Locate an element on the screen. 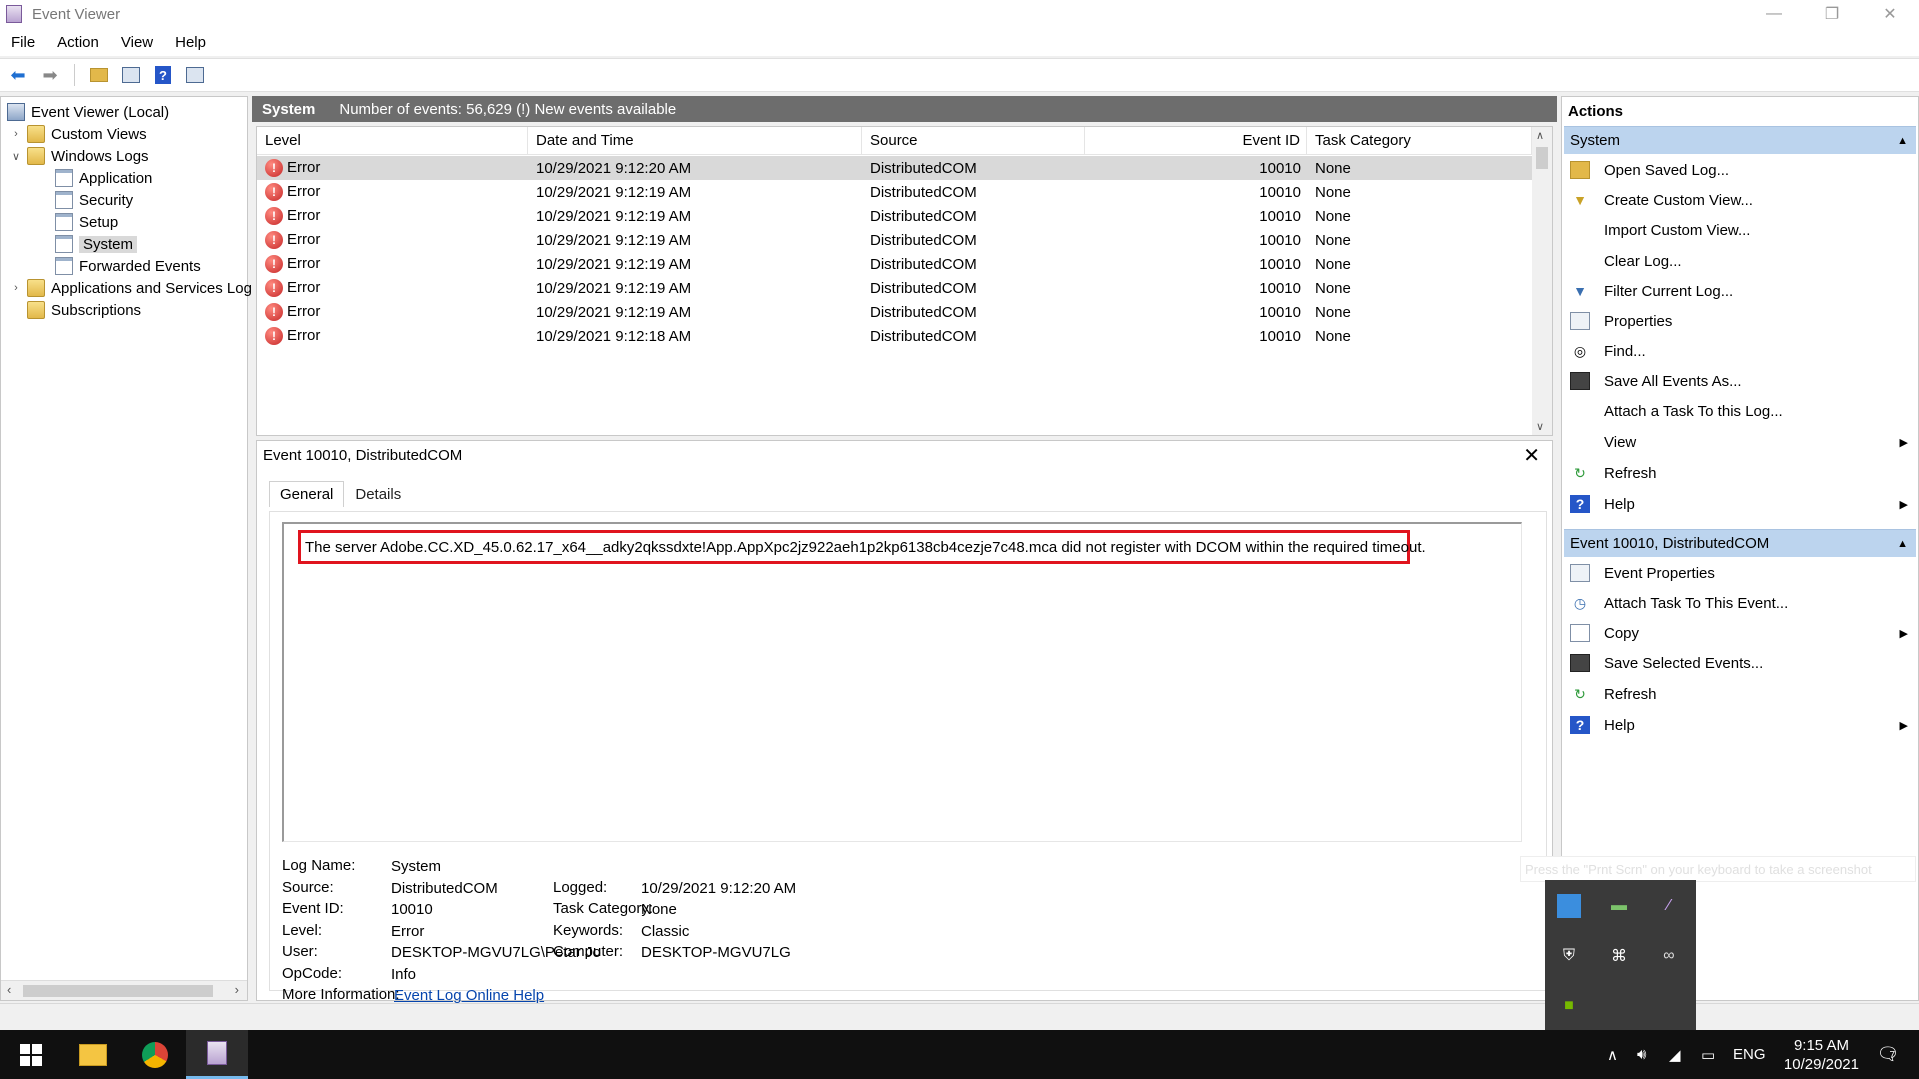 This screenshot has width=1919, height=1079. tray-network-icon: ▬ is located at coordinates (1619, 906).